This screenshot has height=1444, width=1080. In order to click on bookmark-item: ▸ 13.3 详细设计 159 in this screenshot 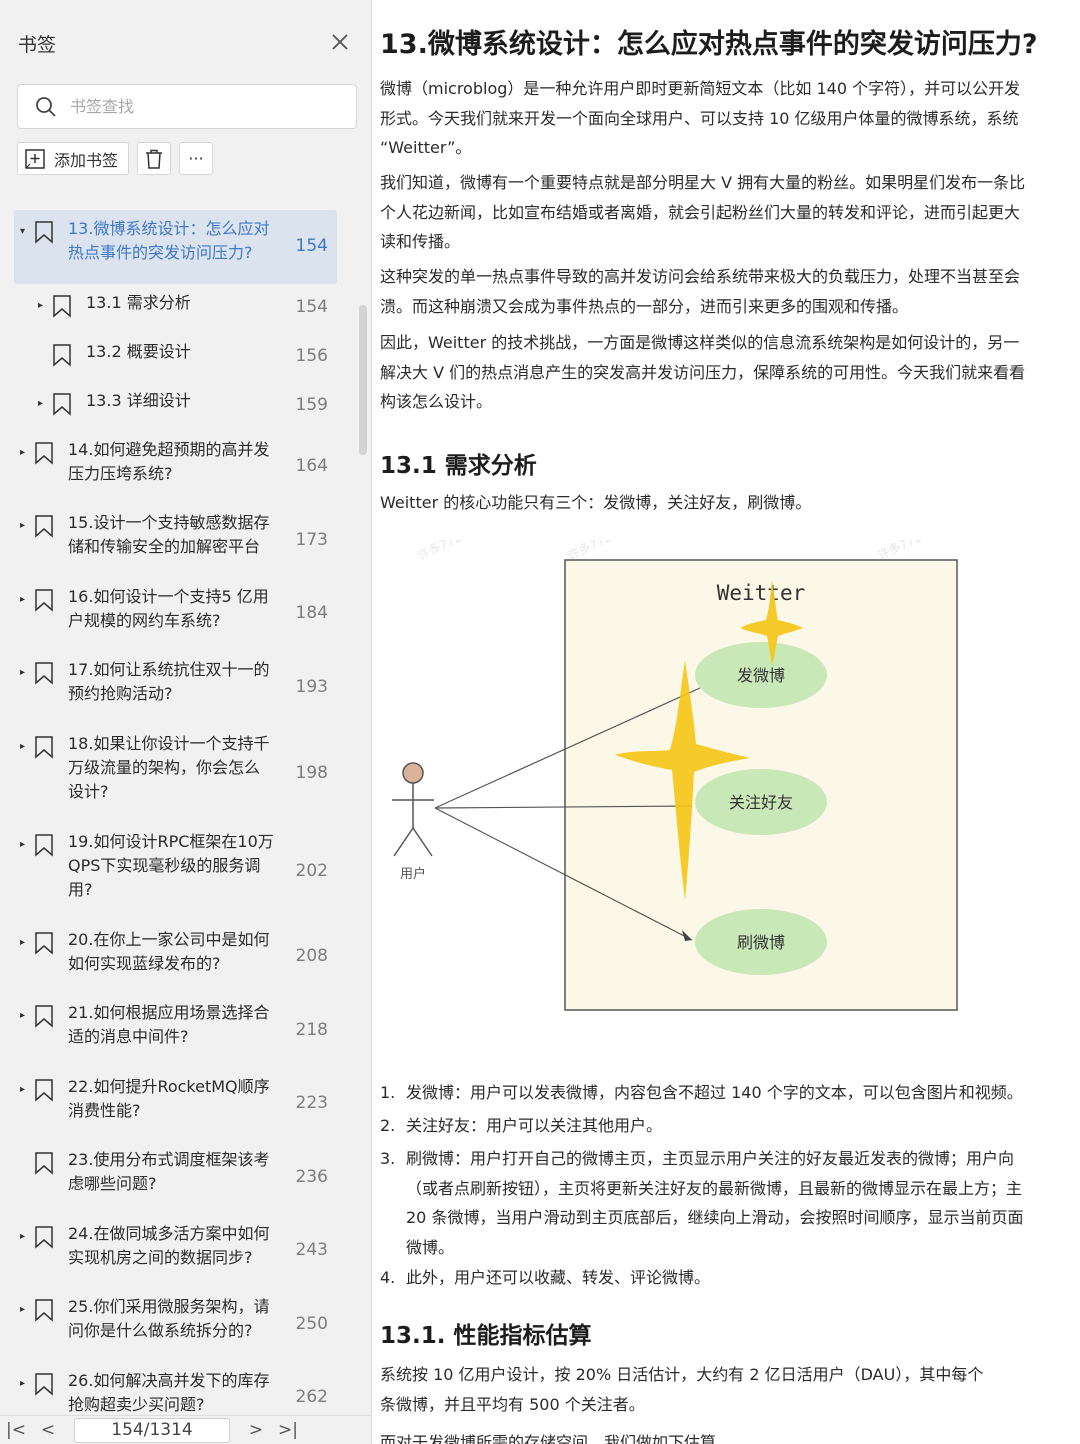, I will do `click(185, 406)`.